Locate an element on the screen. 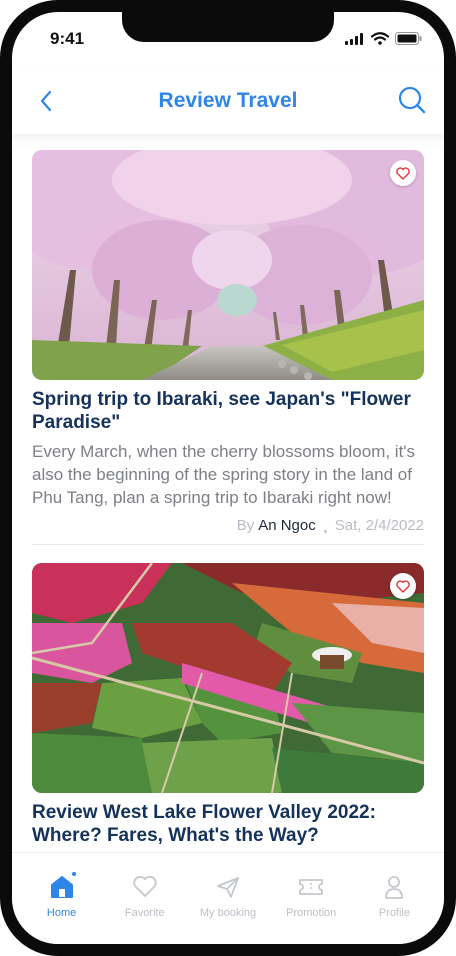 This screenshot has width=456, height=956. signal-icon is located at coordinates (354, 38).